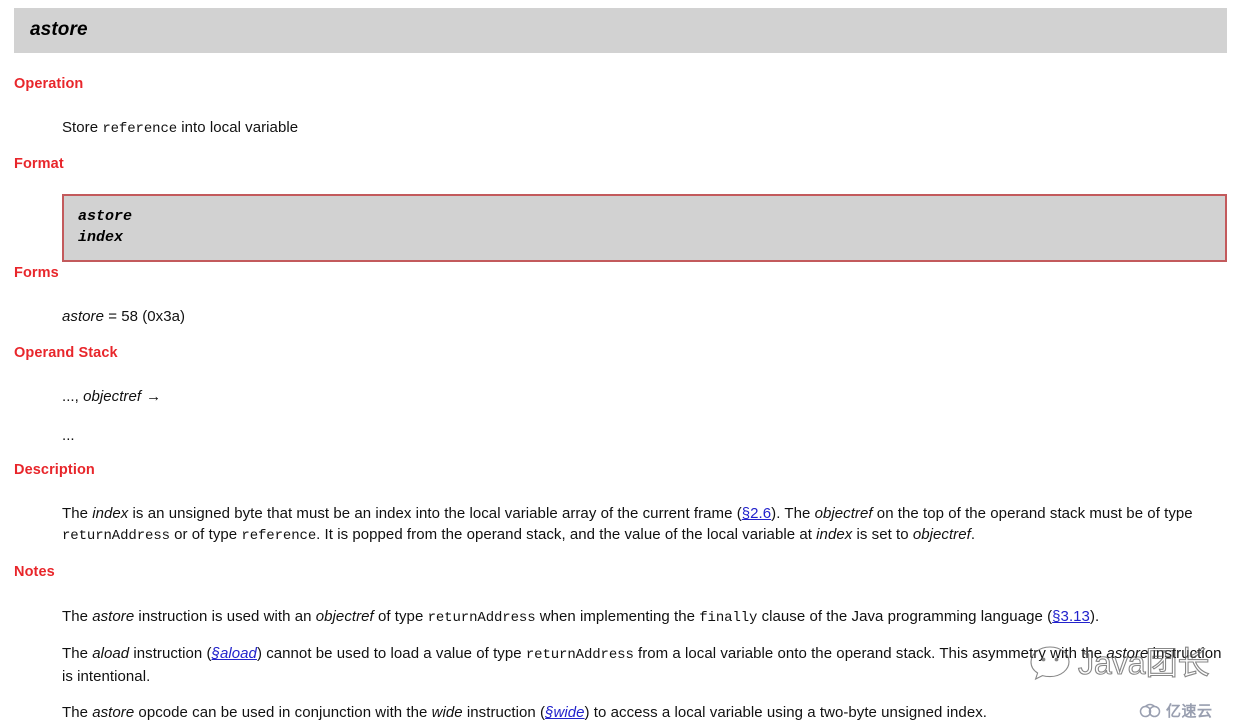  What do you see at coordinates (77, 712) in the screenshot?
I see `notes3-text-1: The` at bounding box center [77, 712].